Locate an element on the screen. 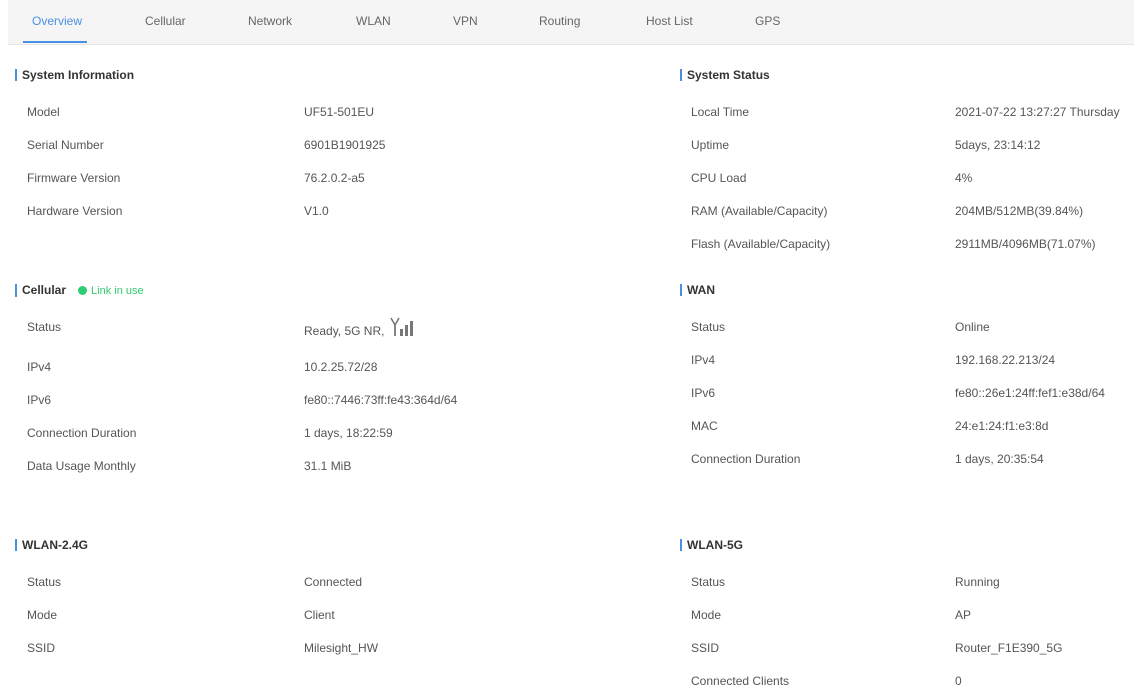 This screenshot has width=1134, height=699. row-value: AP is located at coordinates (963, 615).